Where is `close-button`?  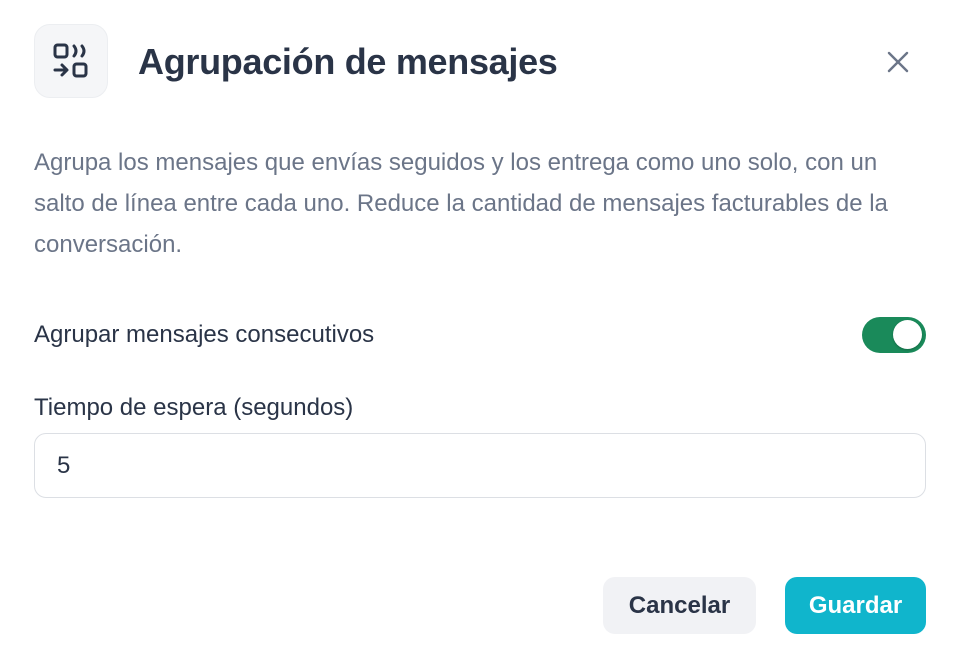
close-button is located at coordinates (898, 62).